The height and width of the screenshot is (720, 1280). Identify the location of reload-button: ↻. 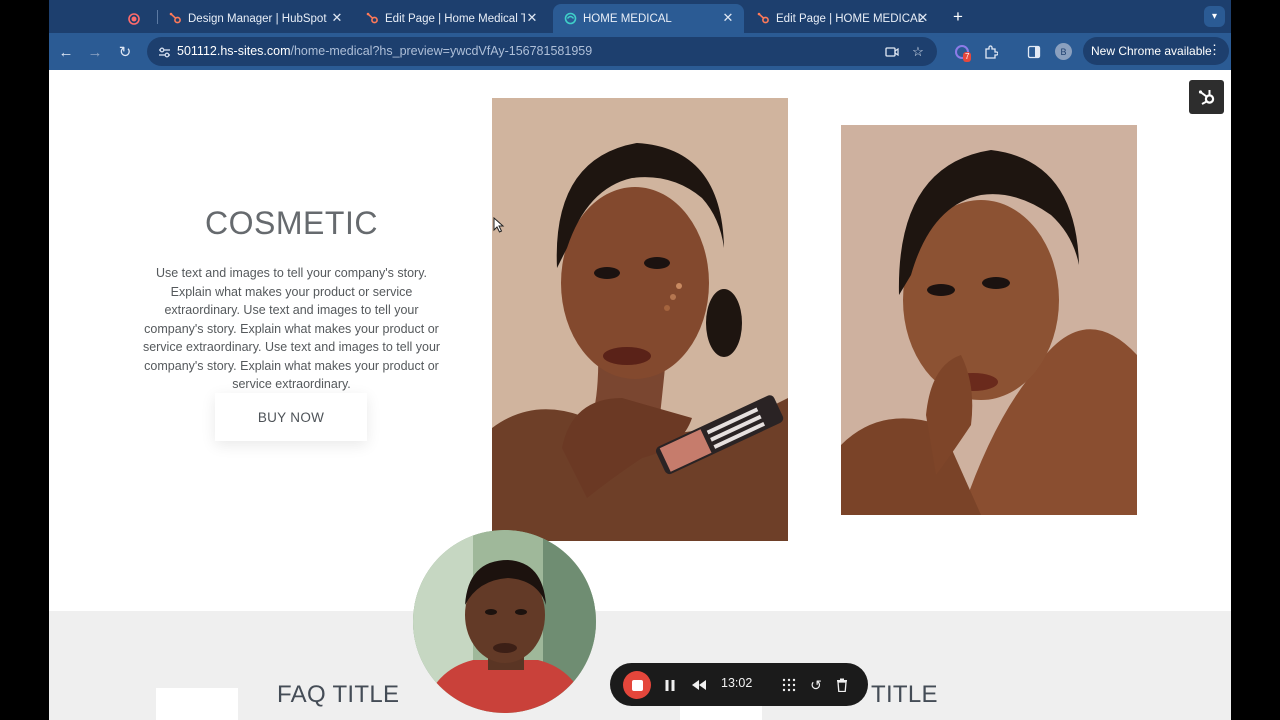
(125, 52).